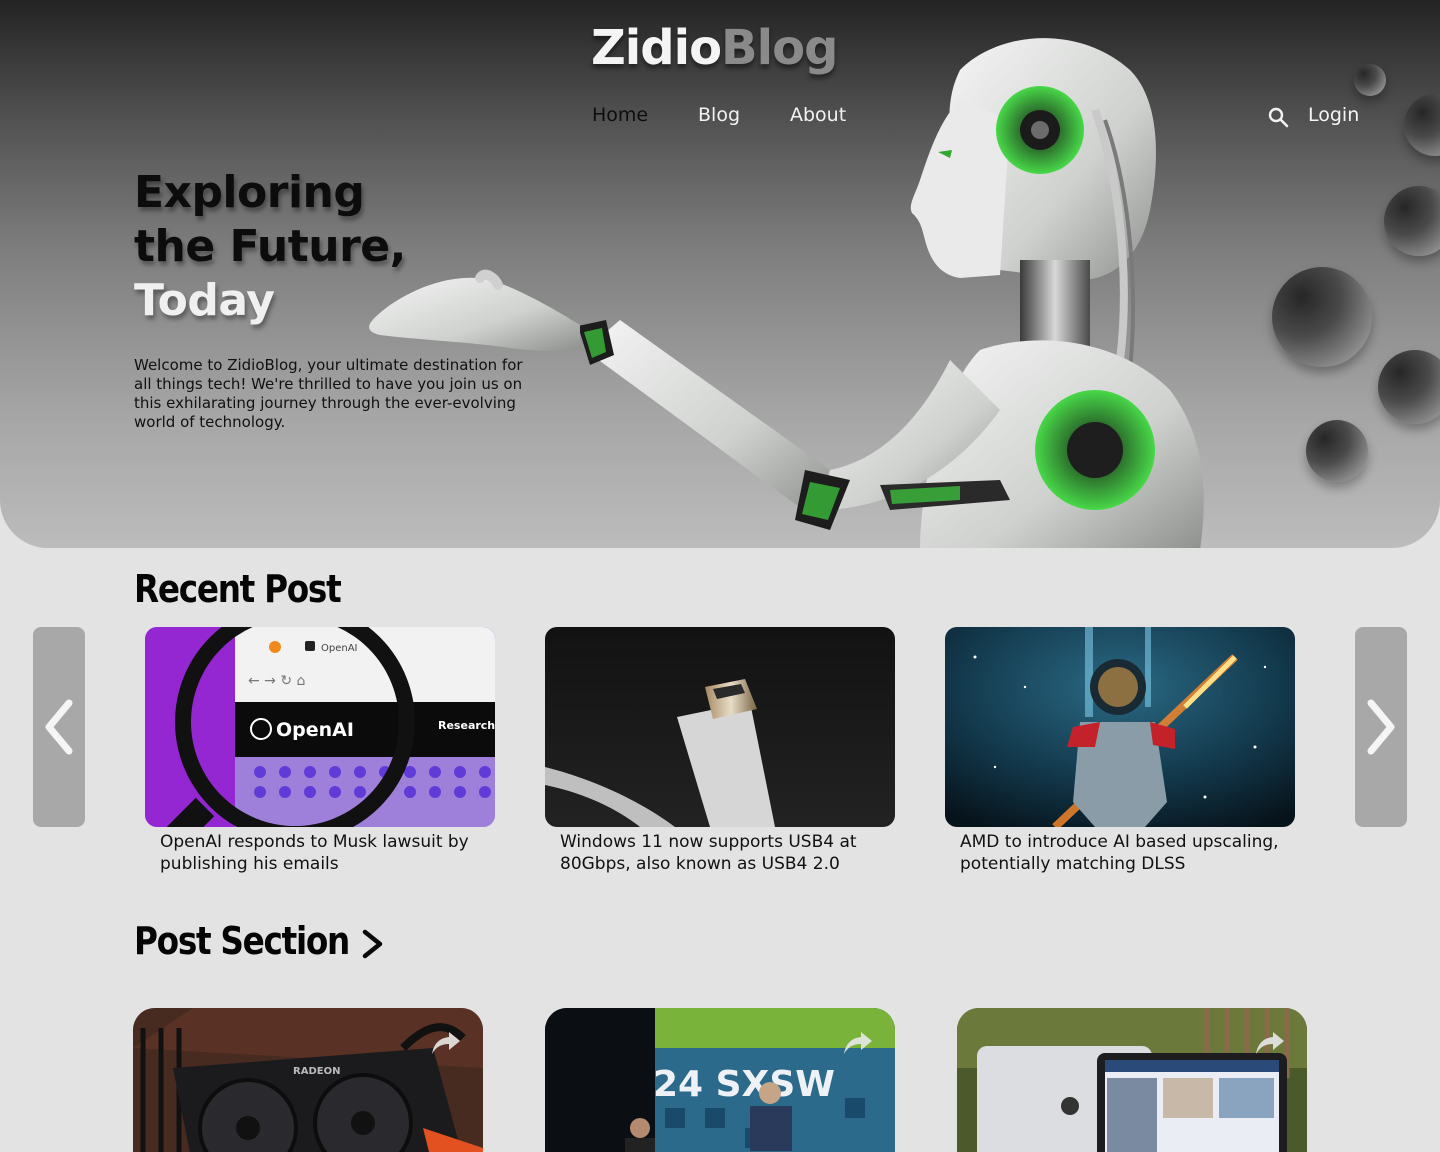 The width and height of the screenshot is (1440, 1152). I want to click on headline-line-2: the Future,, so click(270, 246).